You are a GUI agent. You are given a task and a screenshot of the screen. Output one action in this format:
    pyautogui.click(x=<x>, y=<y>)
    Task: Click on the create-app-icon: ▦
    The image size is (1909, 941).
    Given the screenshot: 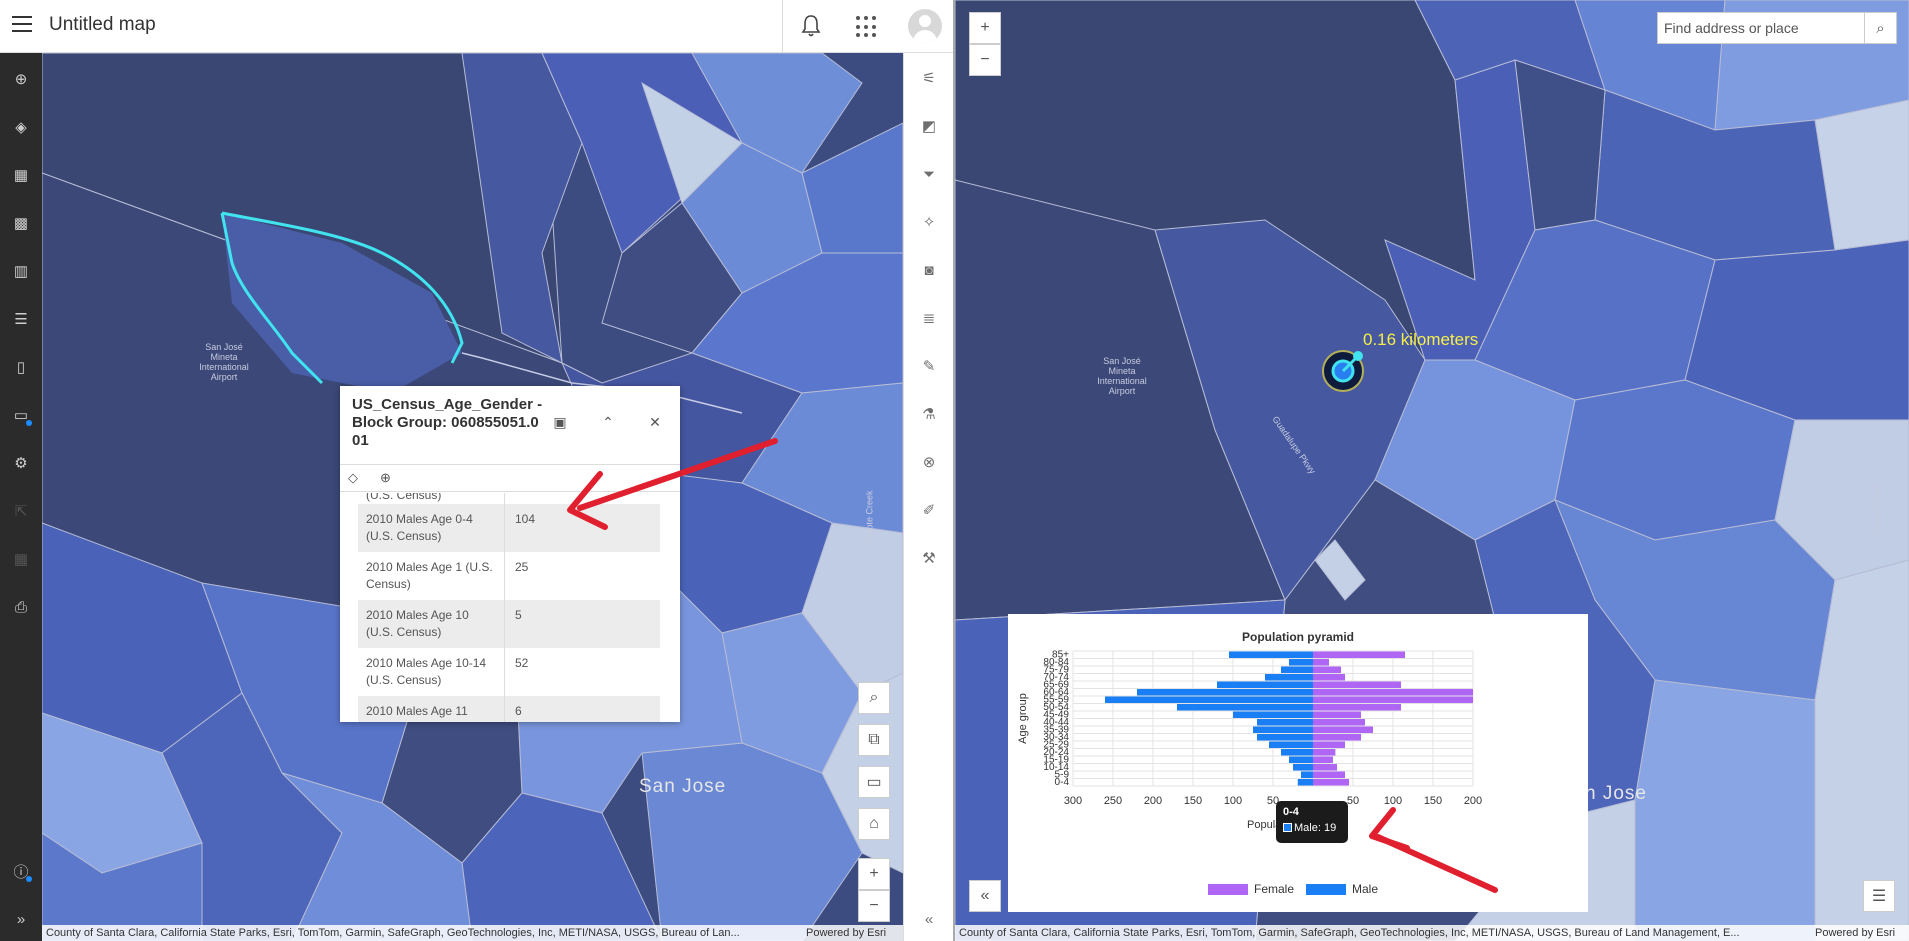 What is the action you would take?
    pyautogui.click(x=21, y=559)
    